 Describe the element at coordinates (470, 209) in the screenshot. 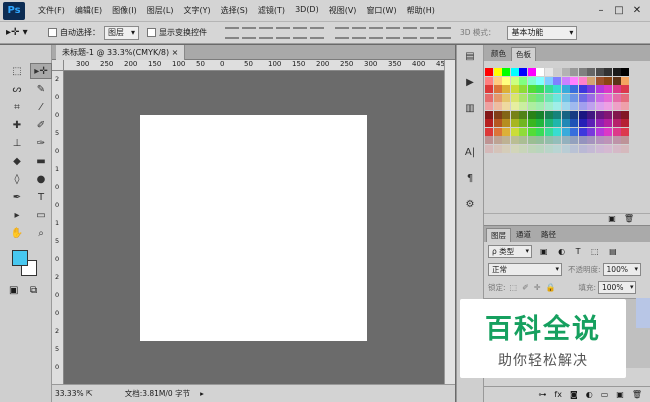

I see `tool-presets-icon: ⚙` at that location.